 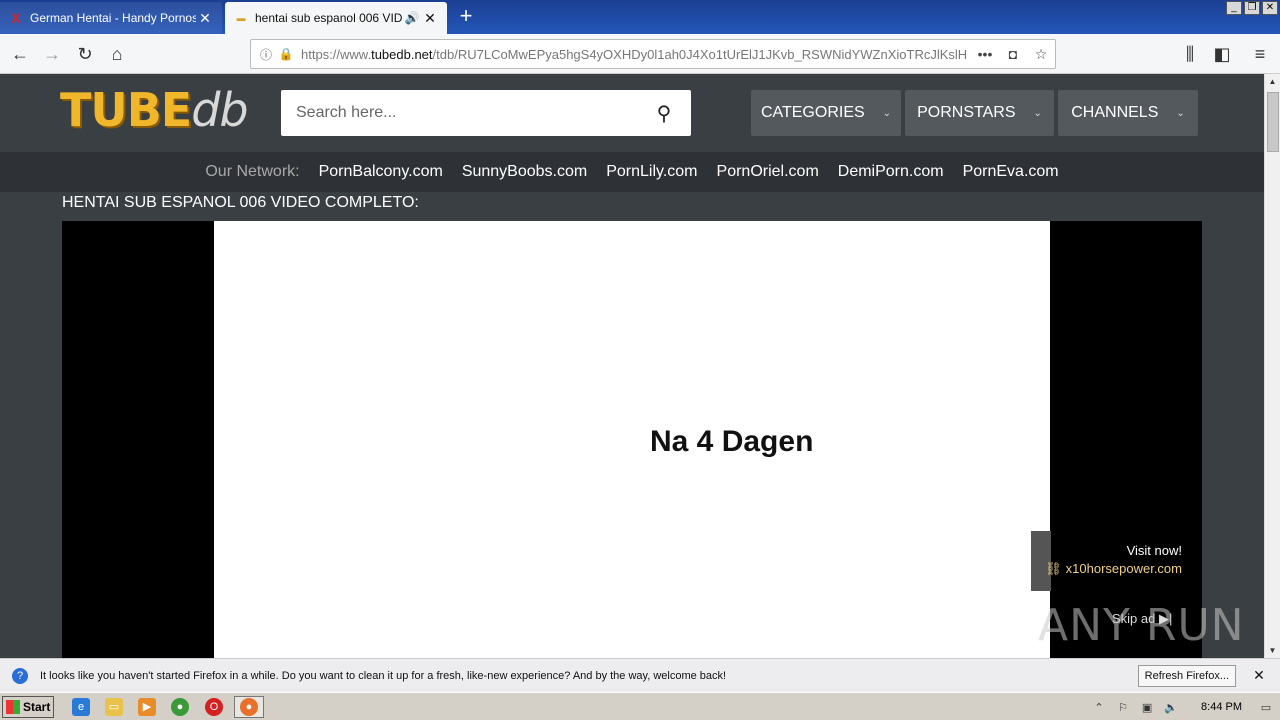 I want to click on scroll-thumb, so click(x=1273, y=122).